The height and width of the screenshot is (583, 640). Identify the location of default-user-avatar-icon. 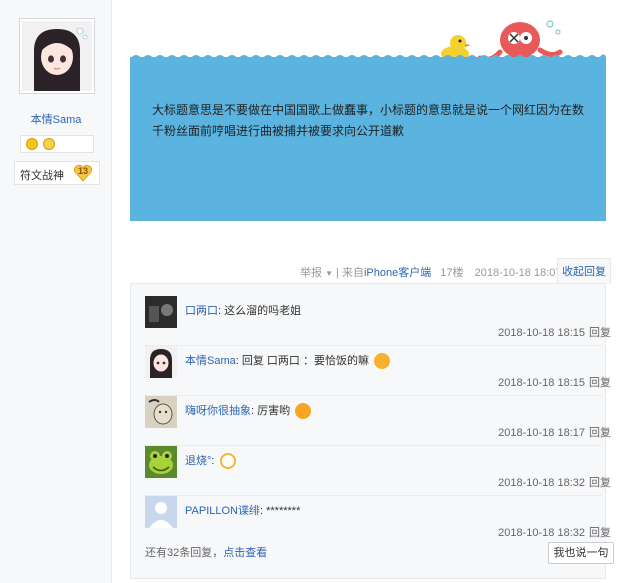
(161, 512).